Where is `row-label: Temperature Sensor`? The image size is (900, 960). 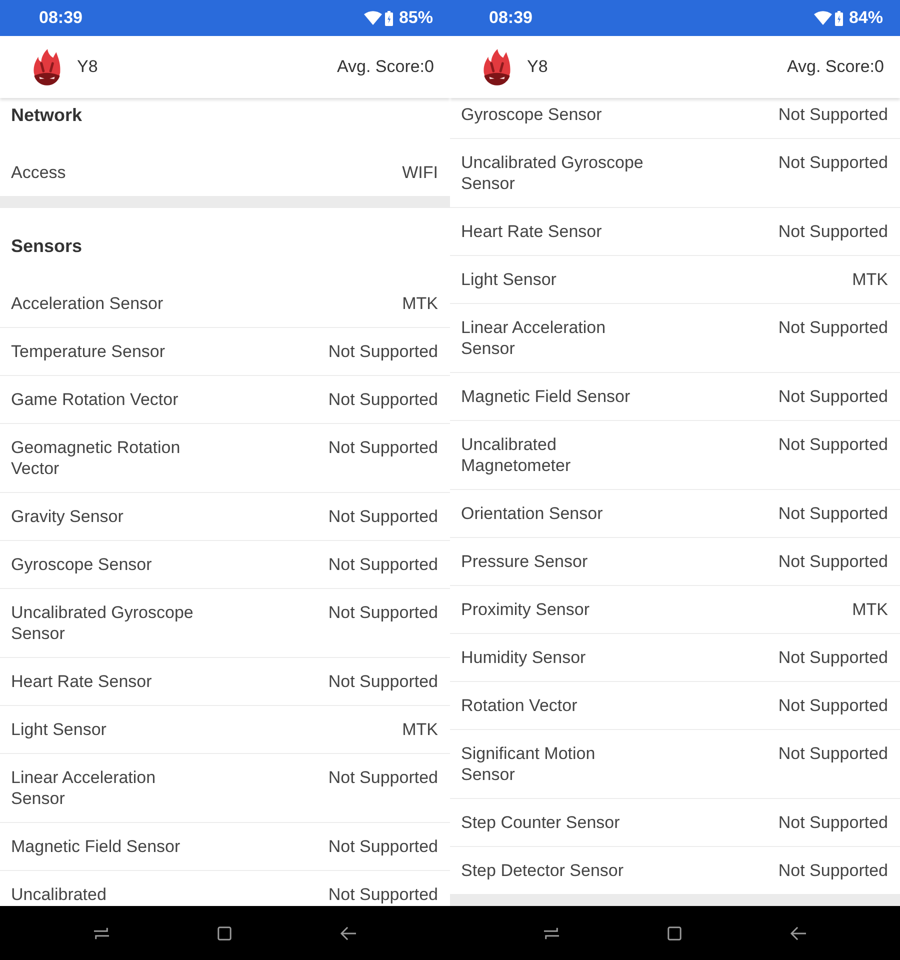
row-label: Temperature Sensor is located at coordinates (88, 351).